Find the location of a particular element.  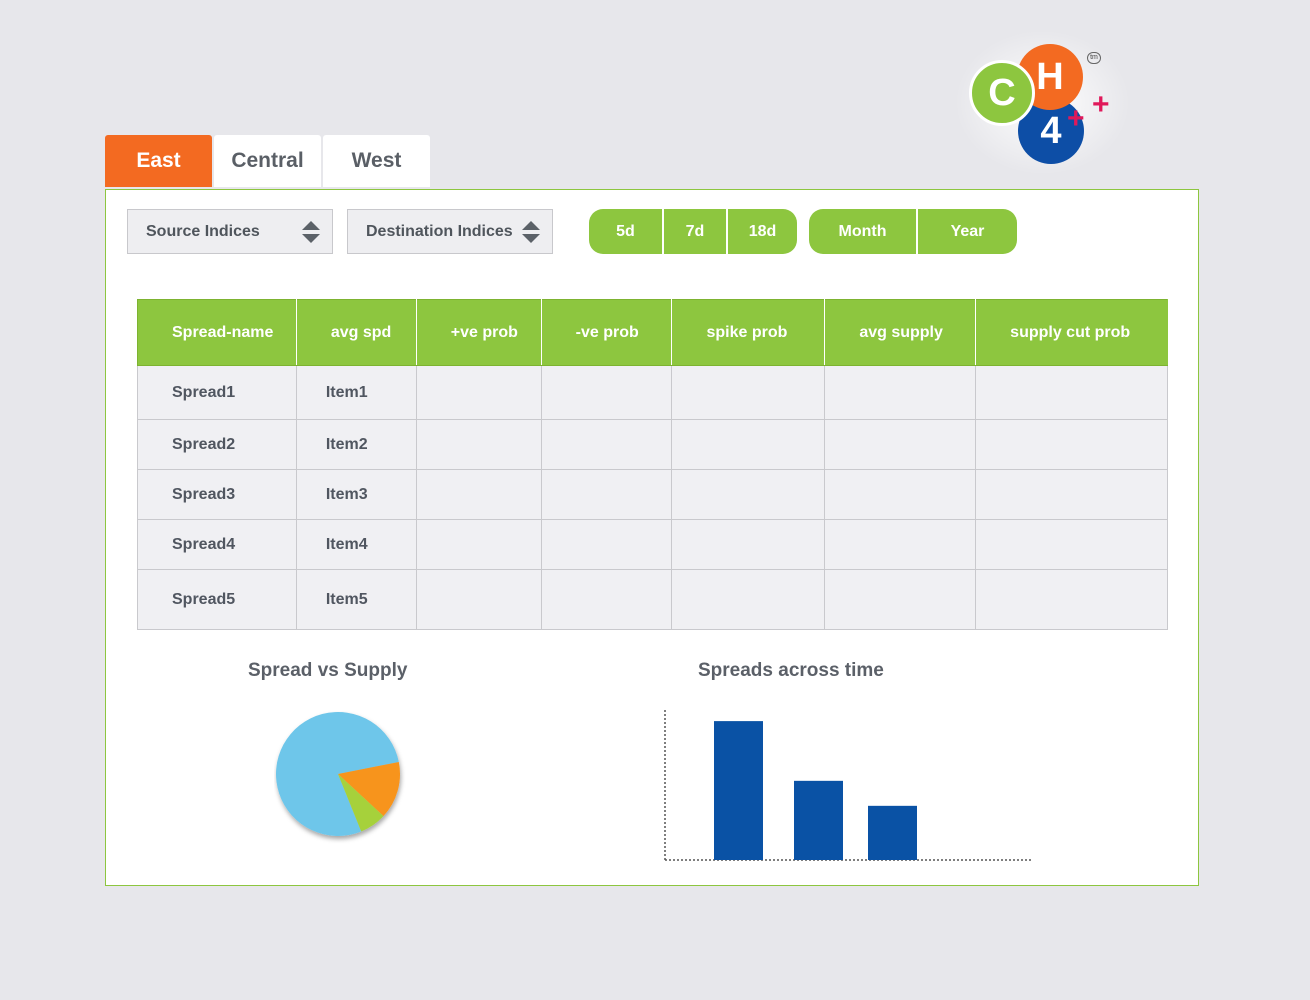

range-7d-button: 7d is located at coordinates (696, 231).